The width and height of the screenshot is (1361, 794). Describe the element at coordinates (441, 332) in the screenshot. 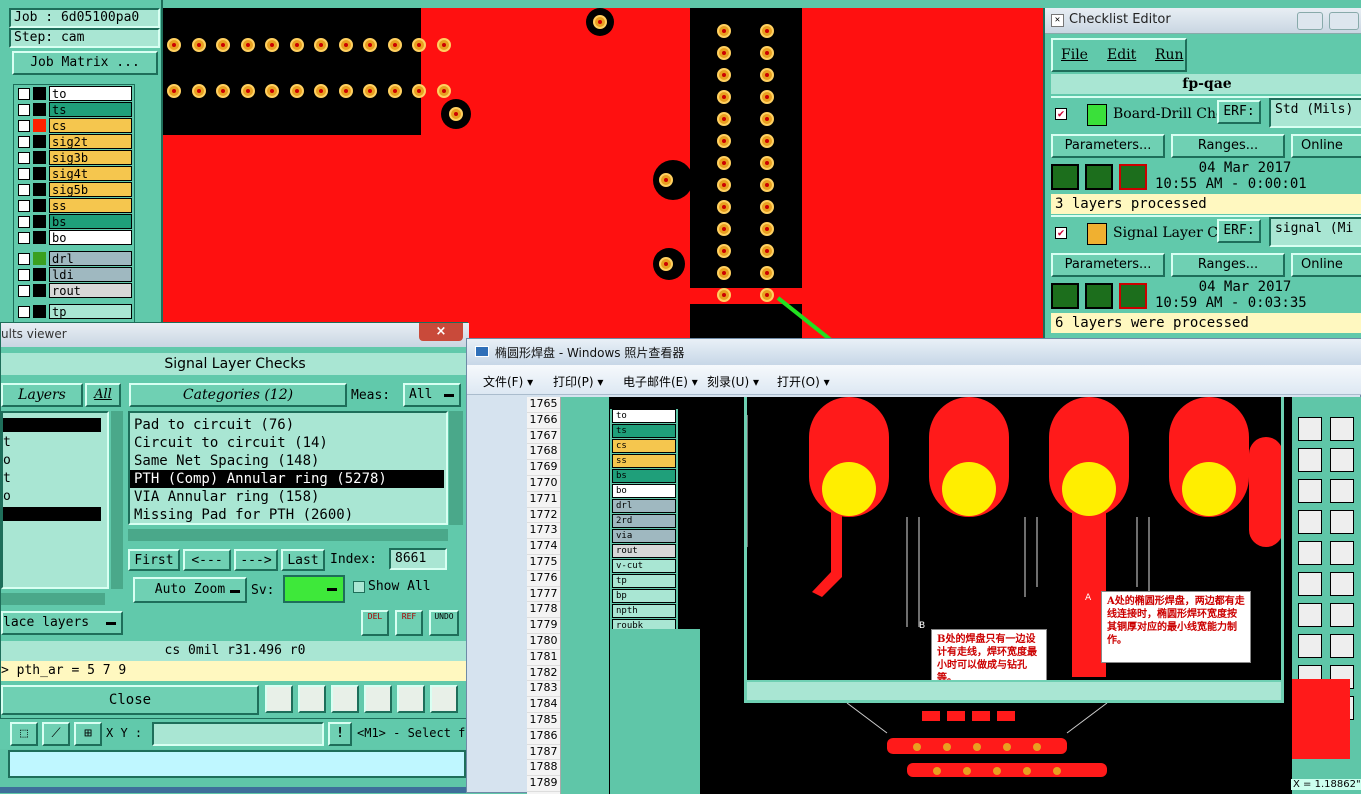

I see `close-window-button: ×` at that location.